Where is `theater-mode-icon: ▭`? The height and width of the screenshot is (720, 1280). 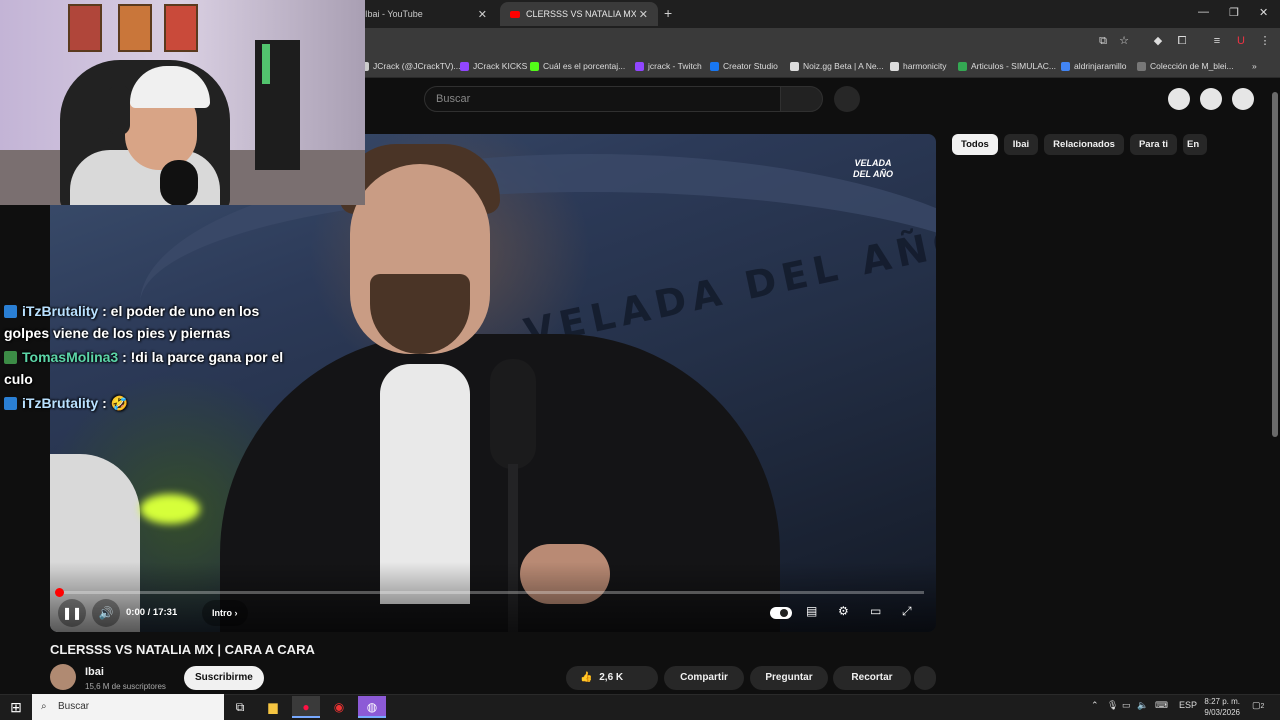 theater-mode-icon: ▭ is located at coordinates (875, 611).